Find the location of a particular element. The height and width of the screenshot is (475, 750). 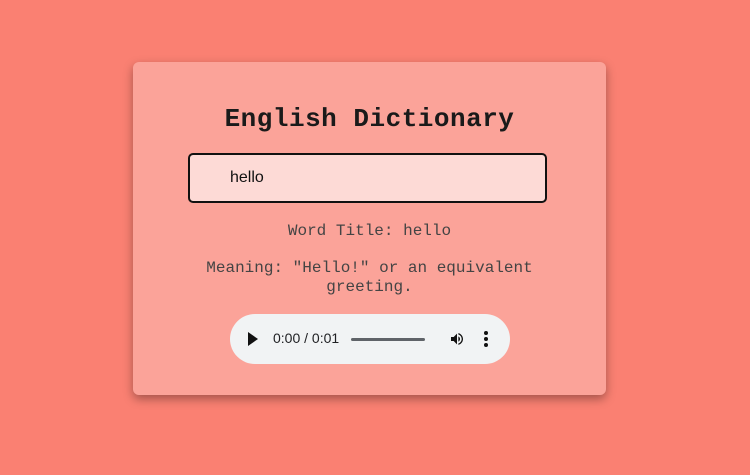

audio-progress-track is located at coordinates (388, 339).